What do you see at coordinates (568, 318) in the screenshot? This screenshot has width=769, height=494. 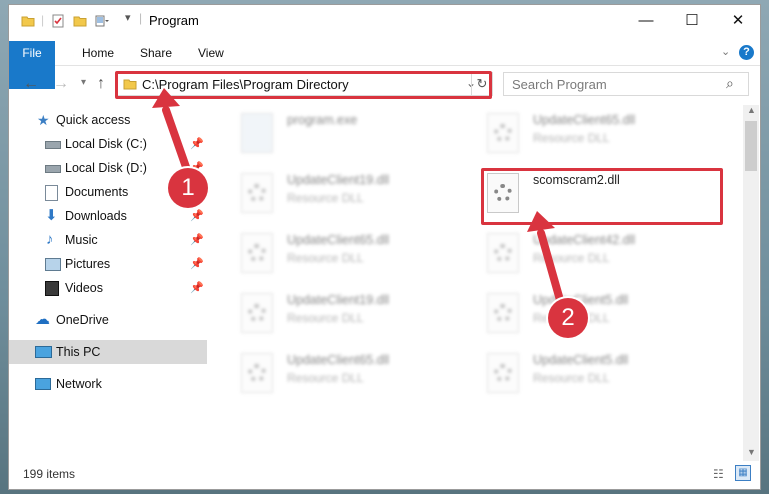 I see `step-2-badge: 2` at bounding box center [568, 318].